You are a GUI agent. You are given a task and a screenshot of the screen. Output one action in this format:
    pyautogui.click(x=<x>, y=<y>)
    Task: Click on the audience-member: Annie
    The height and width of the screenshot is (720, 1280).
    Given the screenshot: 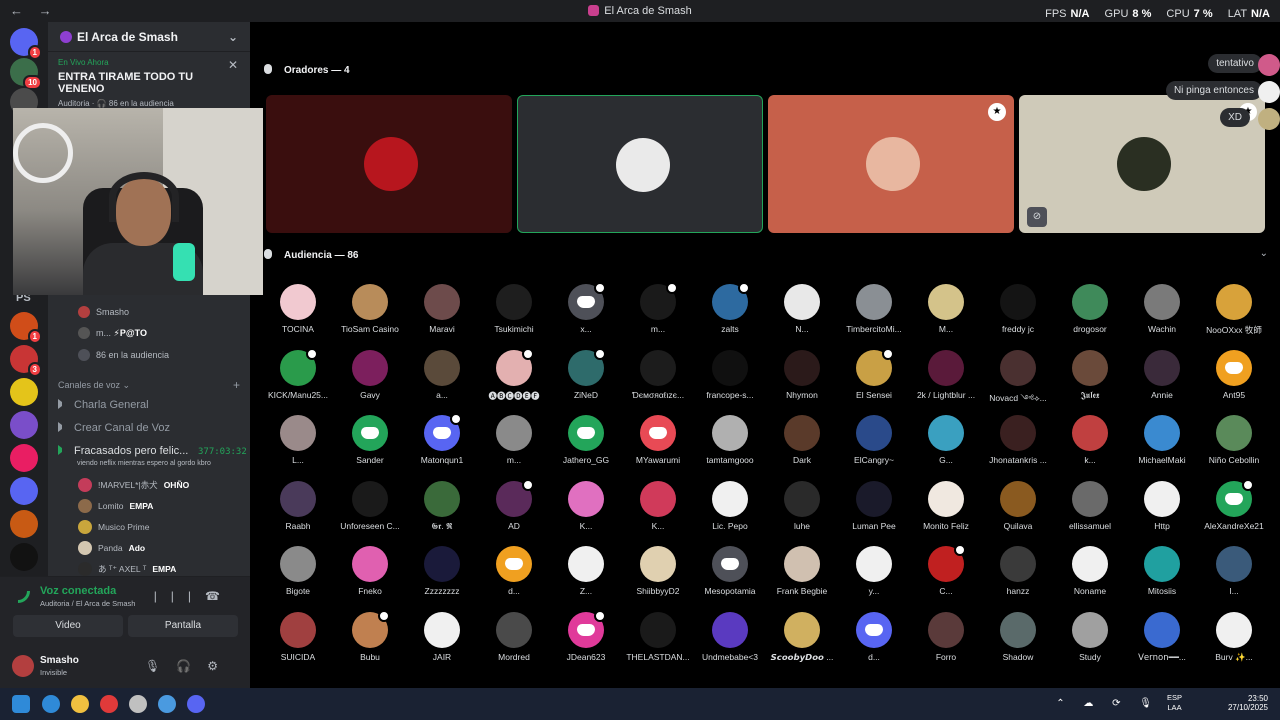 What is the action you would take?
    pyautogui.click(x=1162, y=374)
    